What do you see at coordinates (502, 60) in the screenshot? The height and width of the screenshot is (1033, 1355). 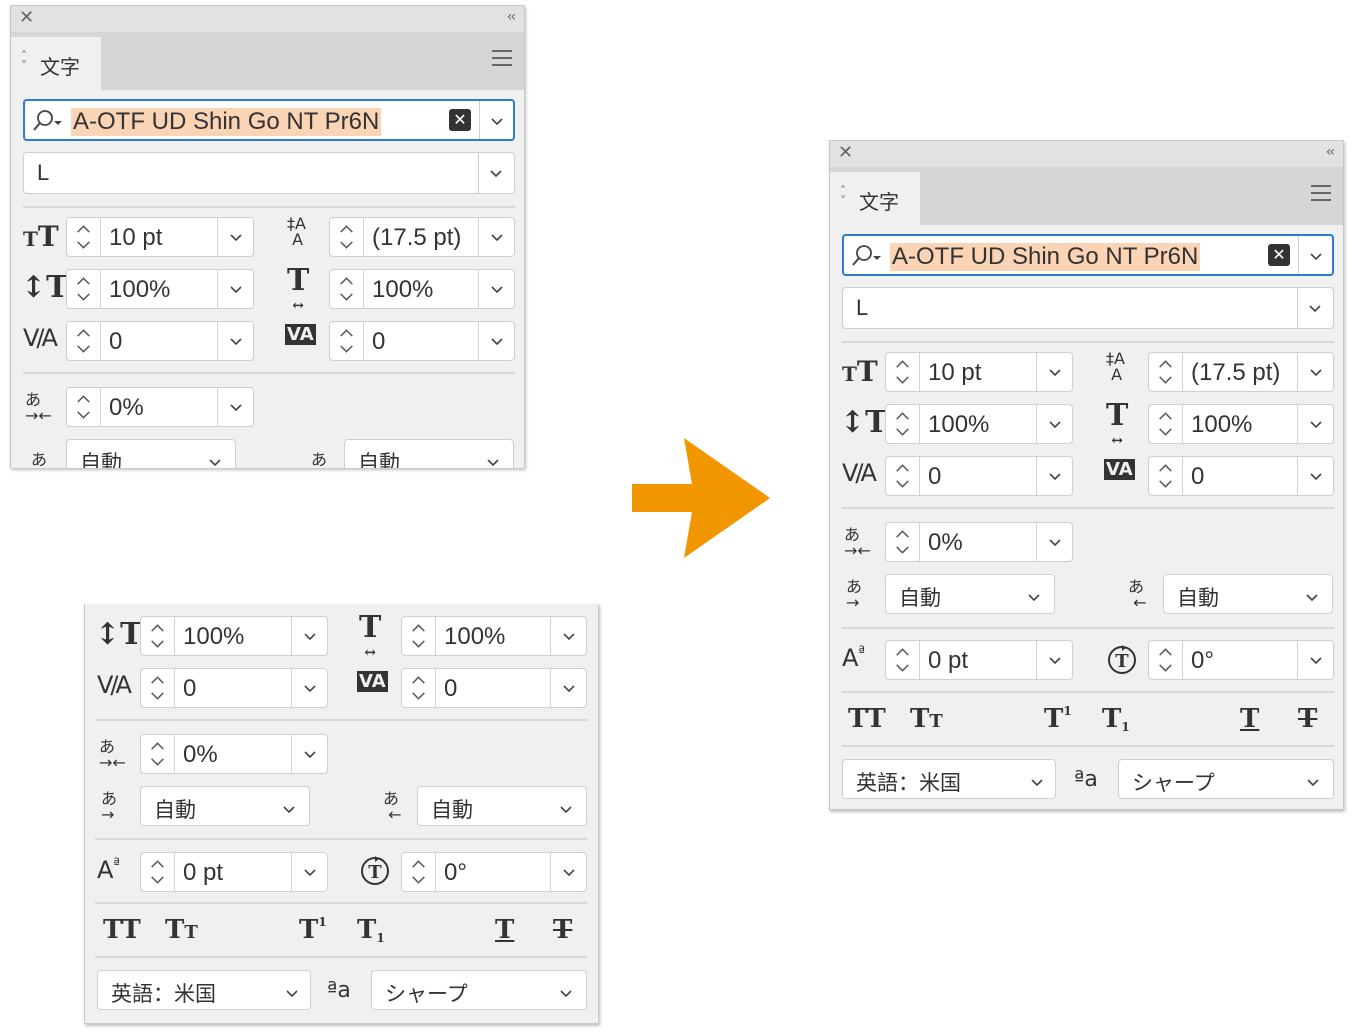 I see `menu-icon` at bounding box center [502, 60].